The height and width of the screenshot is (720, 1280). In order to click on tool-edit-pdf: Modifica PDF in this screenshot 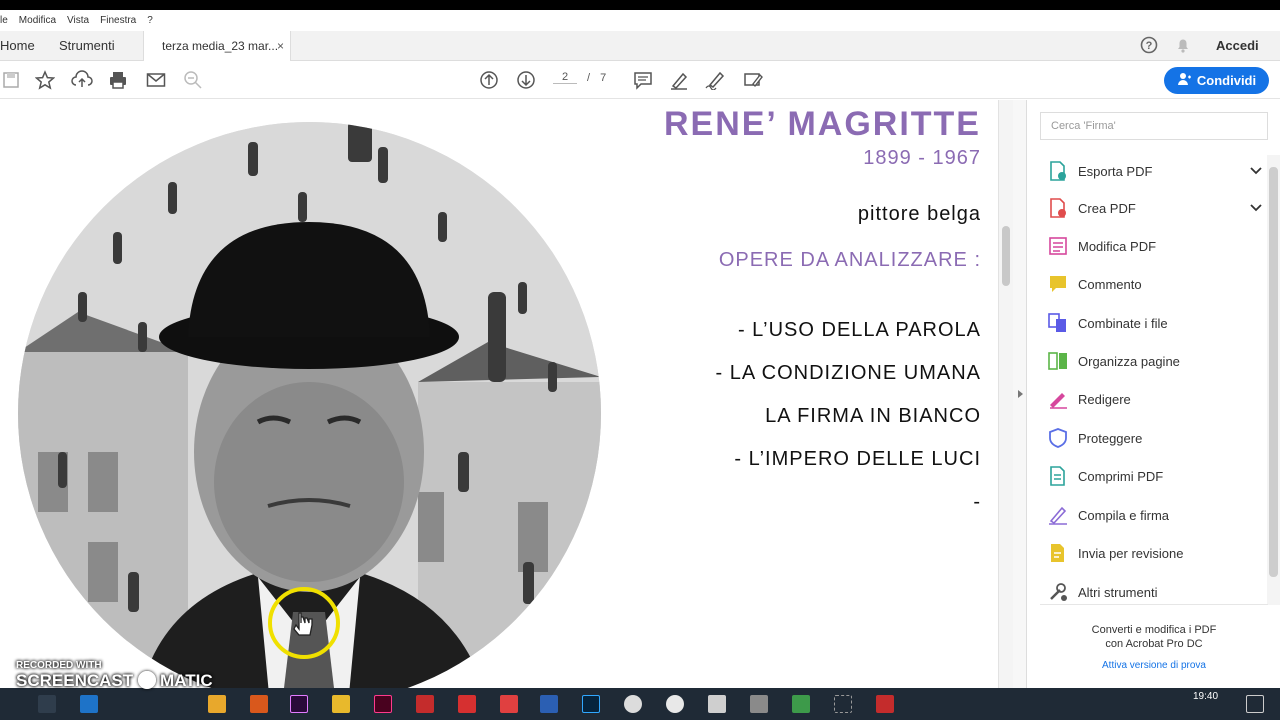, I will do `click(1155, 246)`.